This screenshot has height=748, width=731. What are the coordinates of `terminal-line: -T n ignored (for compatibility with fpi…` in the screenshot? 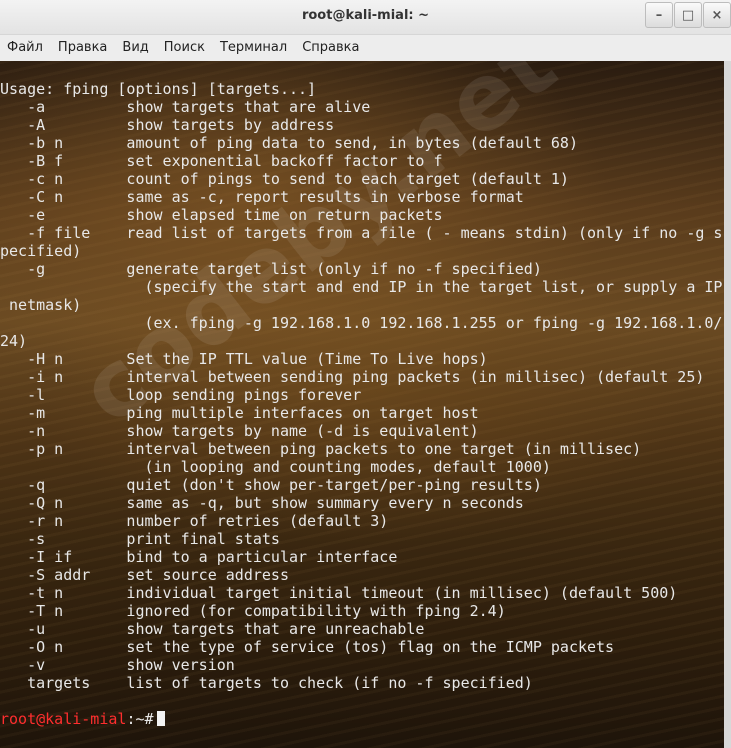 It's located at (253, 611).